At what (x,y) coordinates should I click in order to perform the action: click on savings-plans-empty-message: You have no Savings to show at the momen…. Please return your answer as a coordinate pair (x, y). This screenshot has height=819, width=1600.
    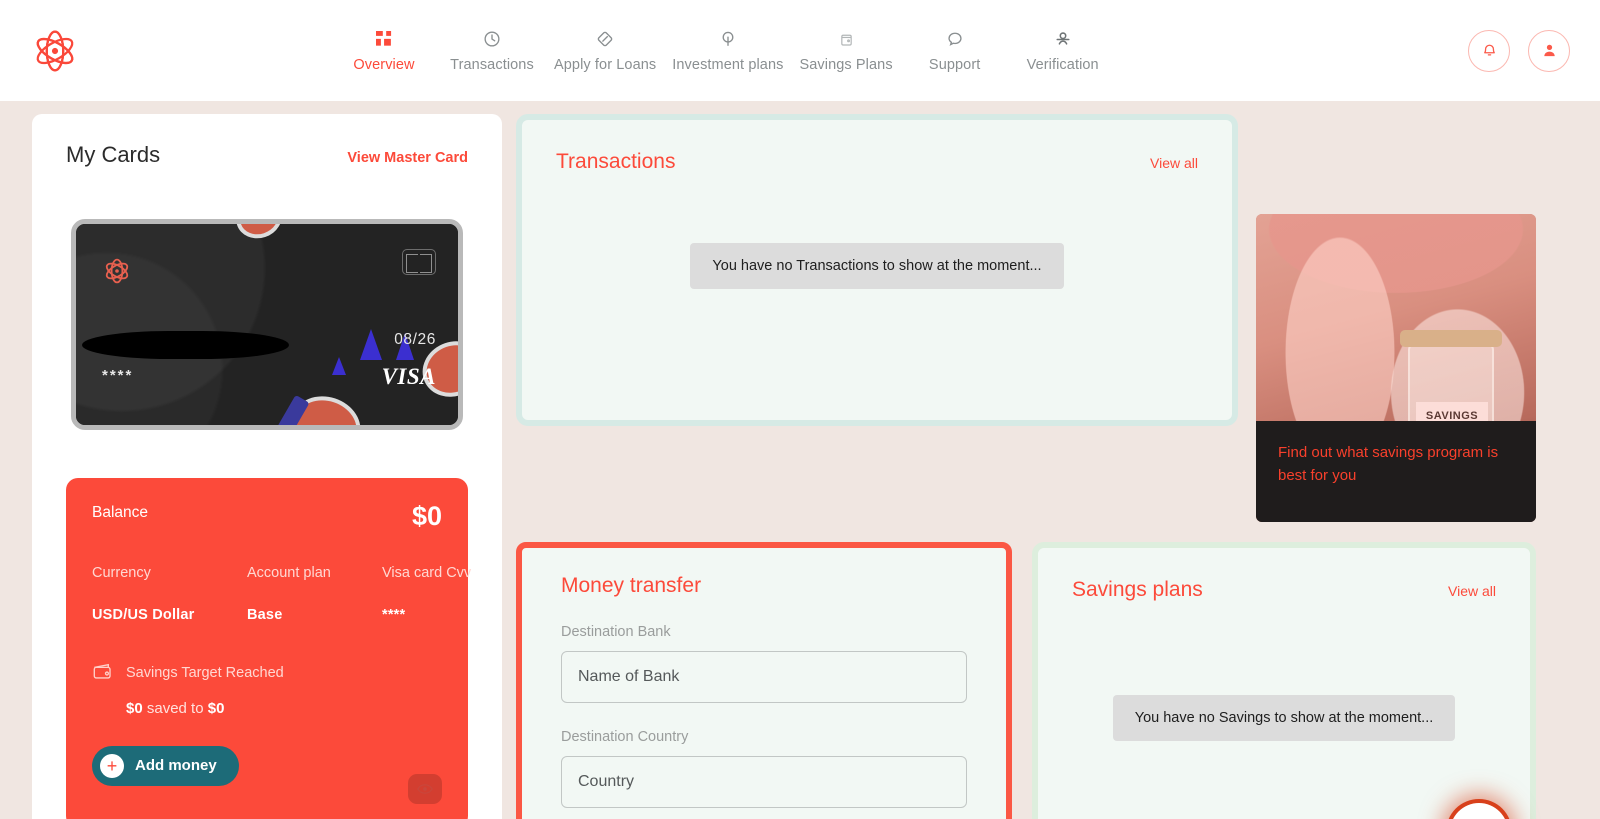
    Looking at the image, I should click on (1284, 718).